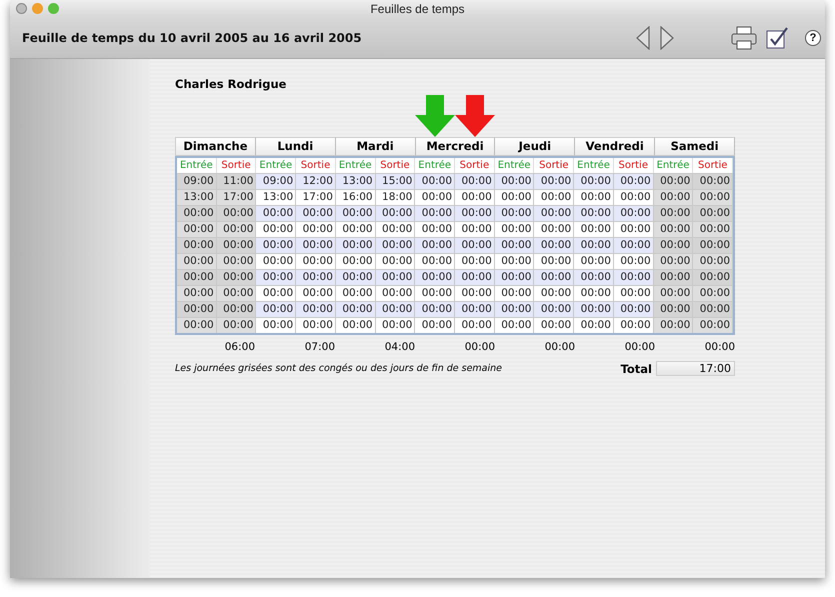  I want to click on close-button, so click(21, 8).